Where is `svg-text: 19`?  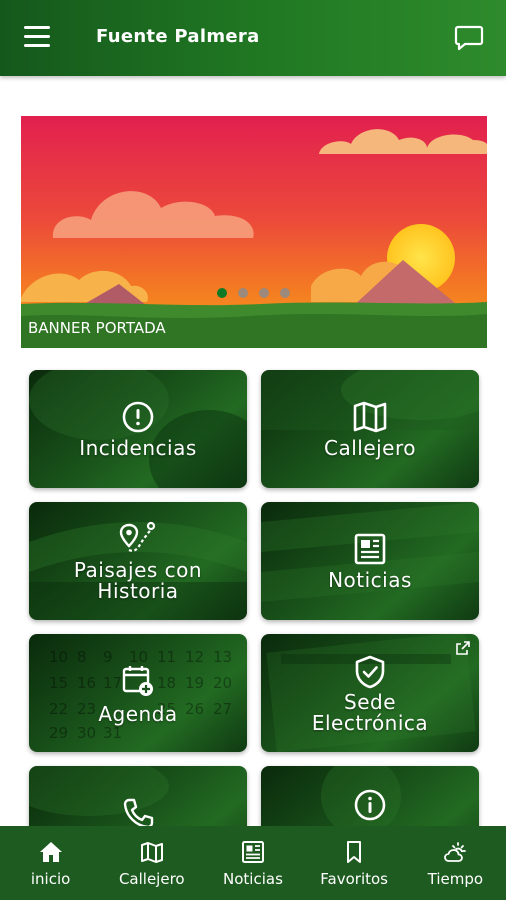 svg-text: 19 is located at coordinates (194, 683).